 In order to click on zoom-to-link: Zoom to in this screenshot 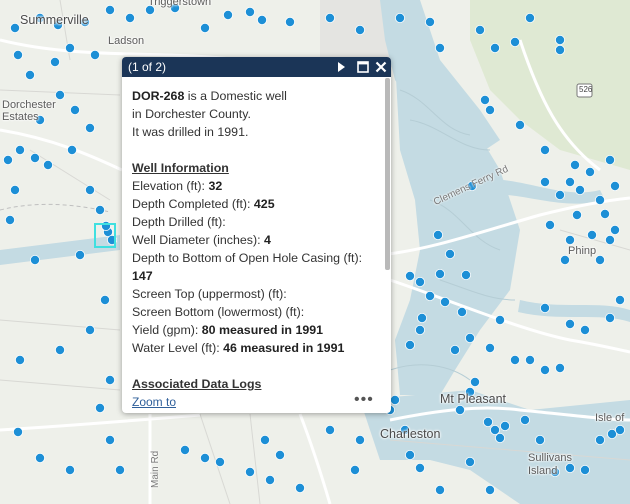, I will do `click(154, 402)`.